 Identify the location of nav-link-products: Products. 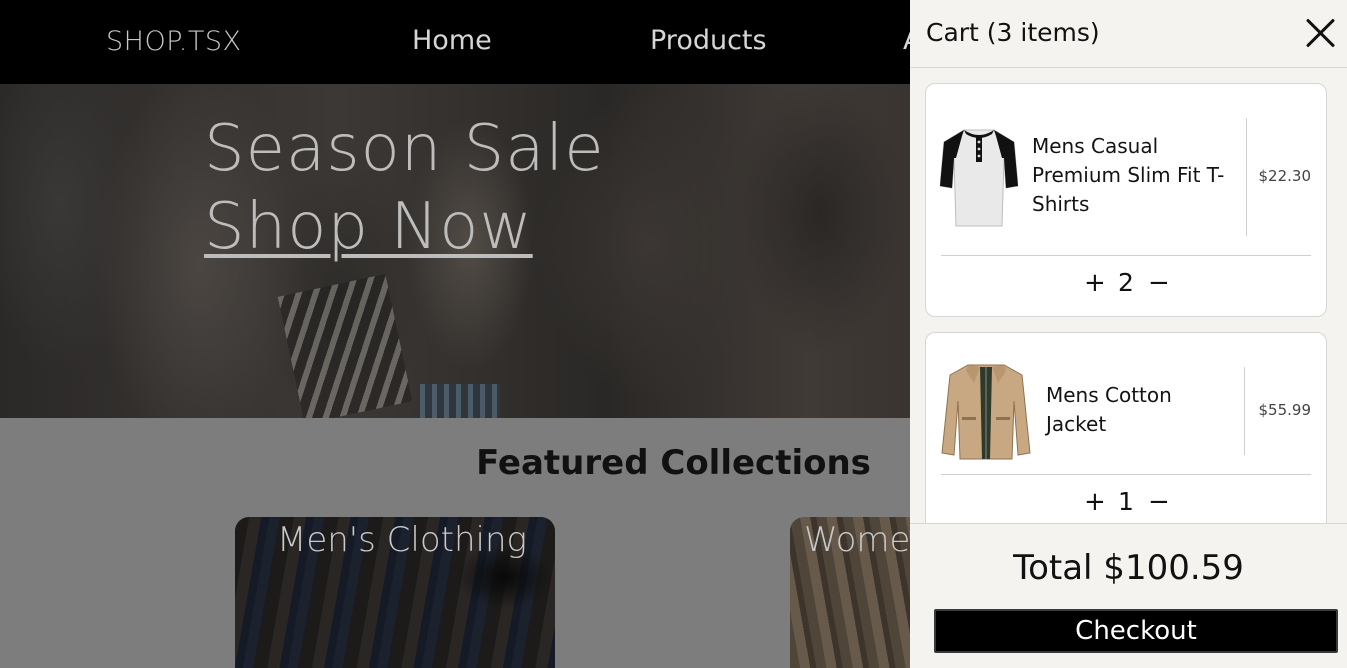
(708, 40).